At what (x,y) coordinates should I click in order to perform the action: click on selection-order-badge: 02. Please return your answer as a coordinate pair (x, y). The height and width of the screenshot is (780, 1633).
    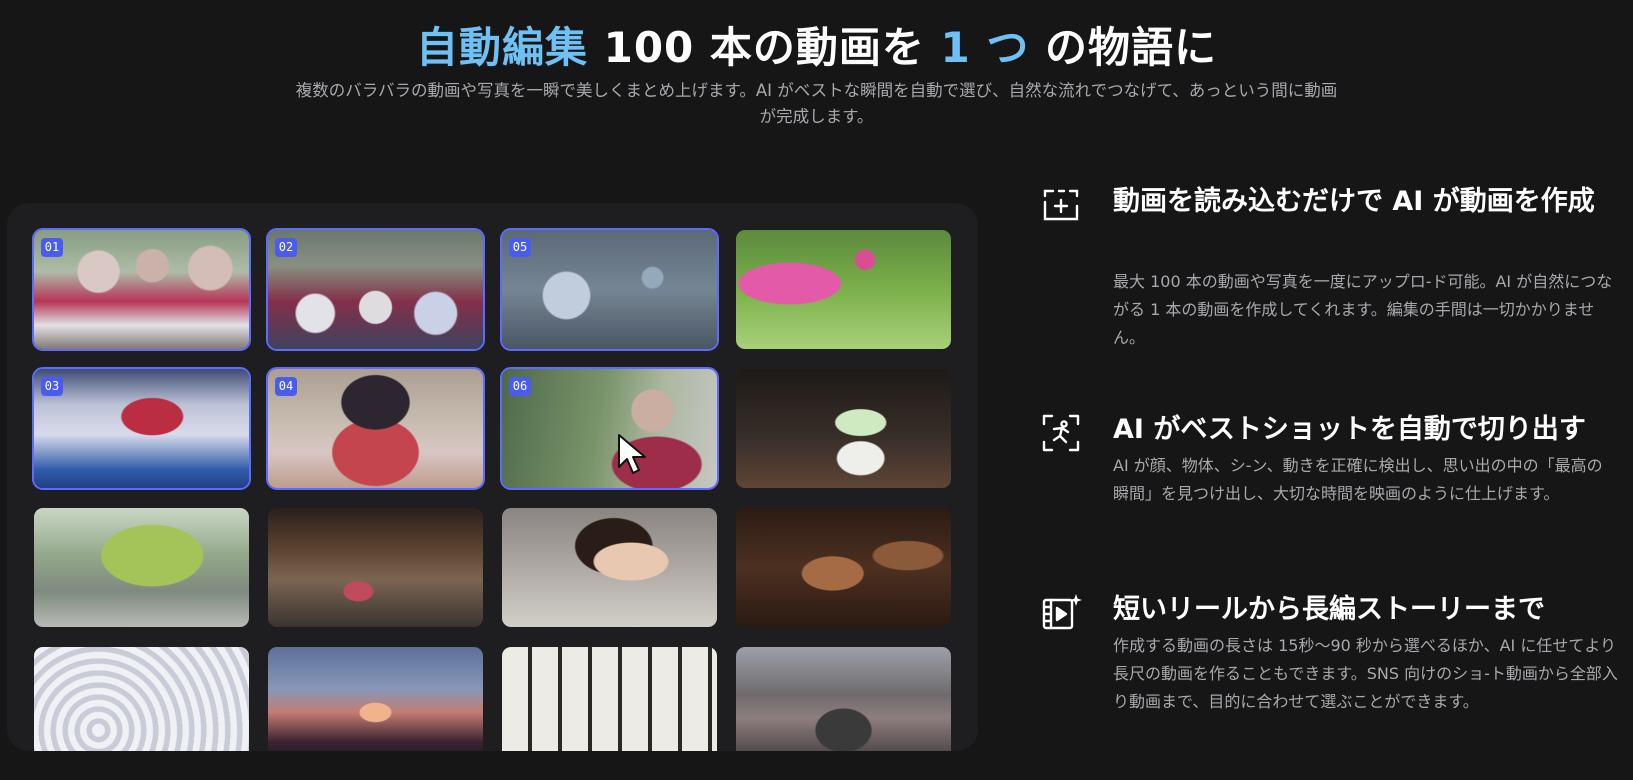
    Looking at the image, I should click on (286, 247).